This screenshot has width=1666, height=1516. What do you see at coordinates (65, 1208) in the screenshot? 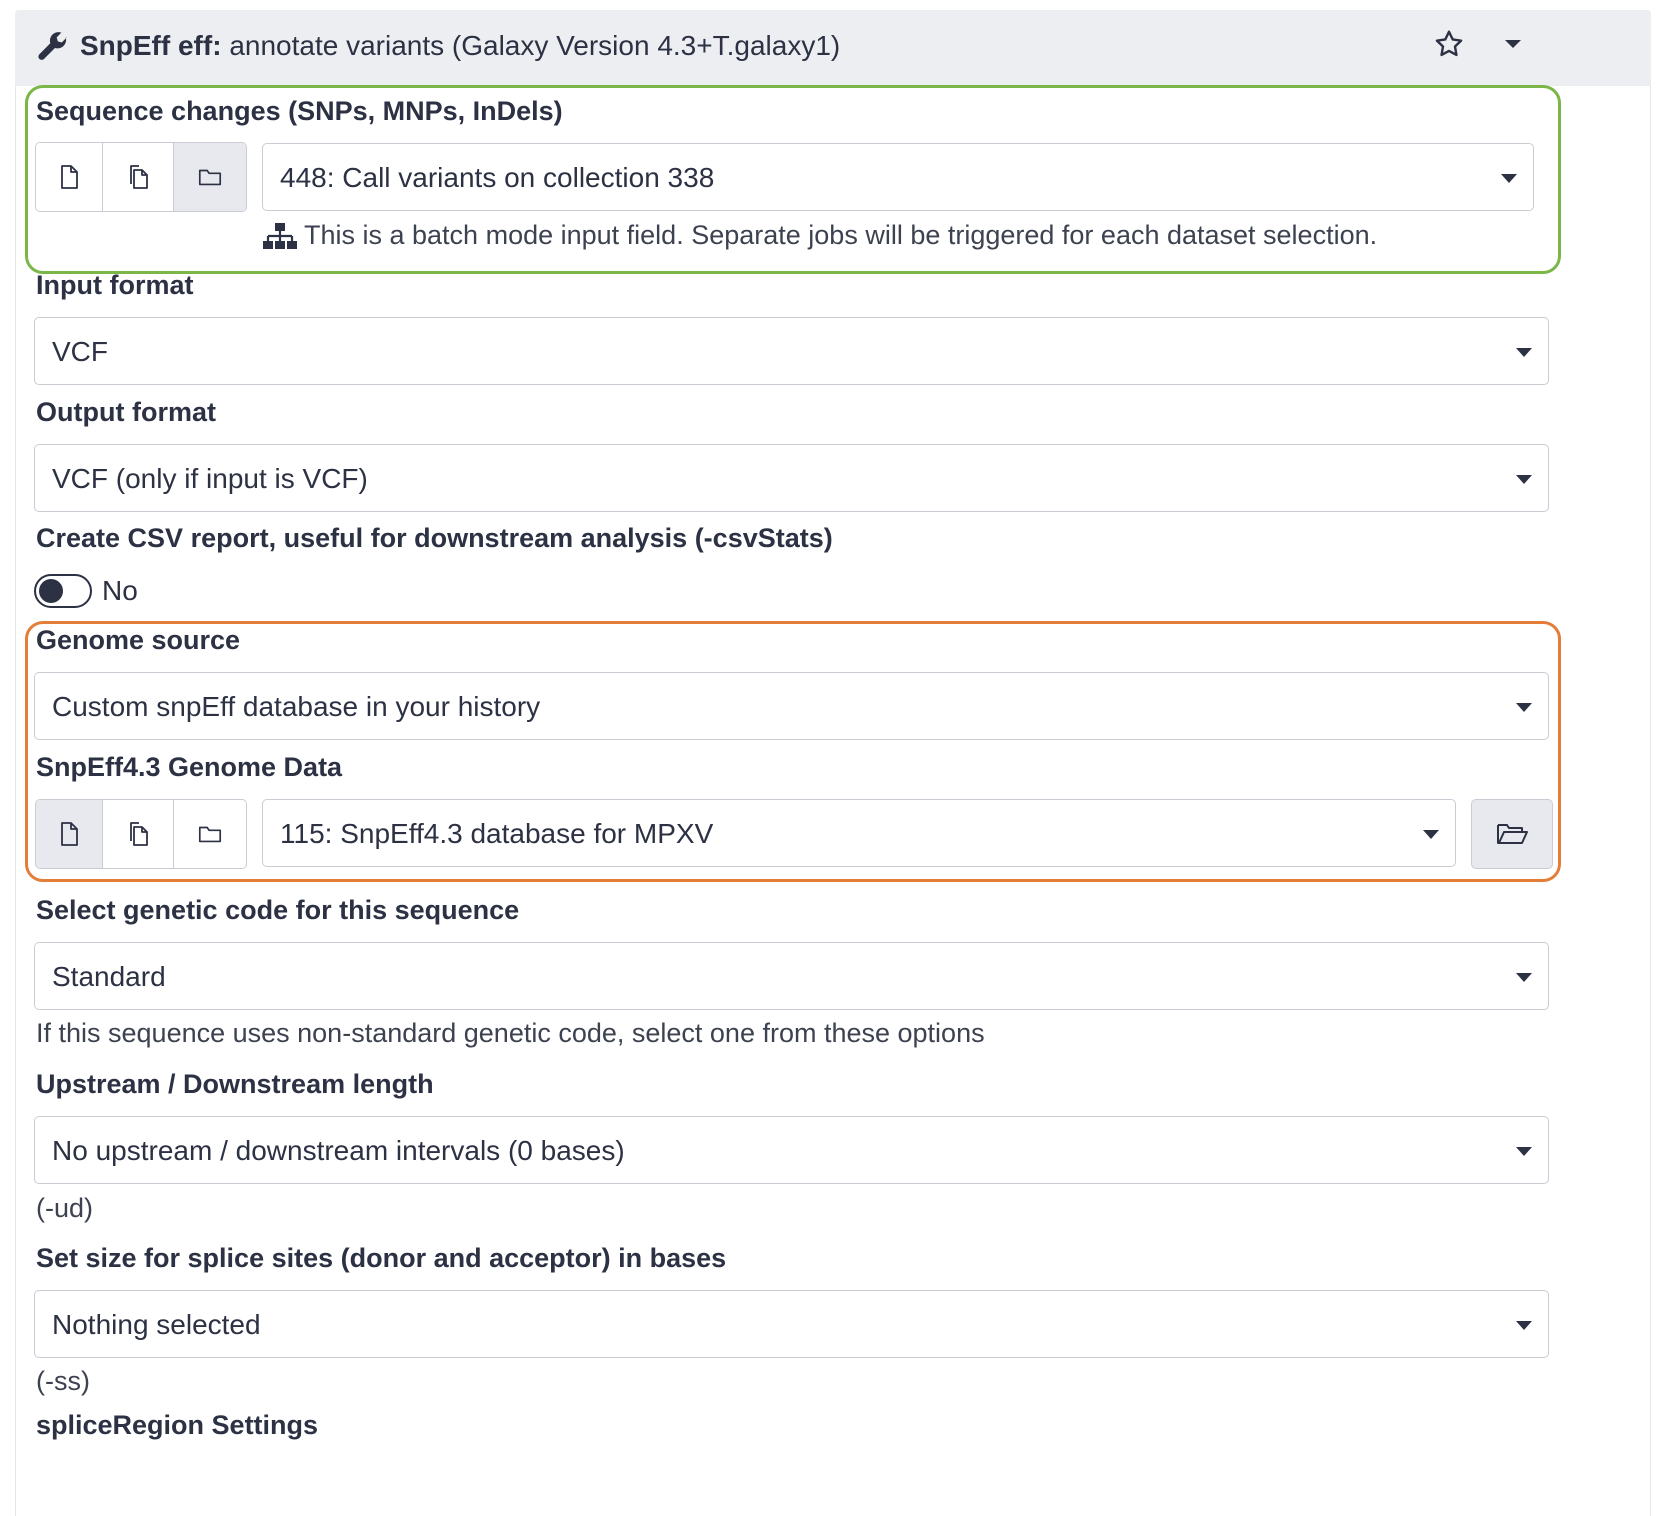
I see `updown-length-help: (-ud)` at bounding box center [65, 1208].